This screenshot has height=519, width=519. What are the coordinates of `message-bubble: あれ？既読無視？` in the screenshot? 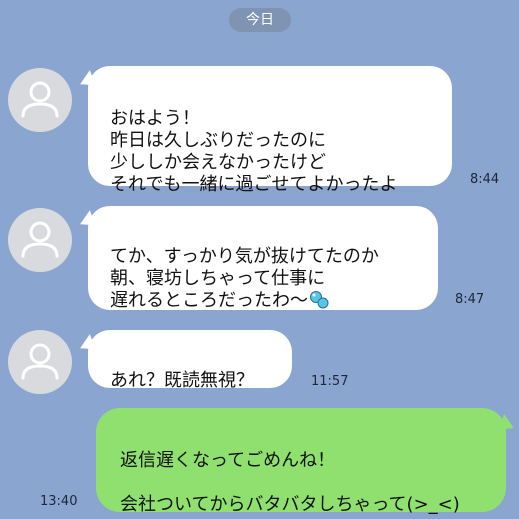 It's located at (190, 360).